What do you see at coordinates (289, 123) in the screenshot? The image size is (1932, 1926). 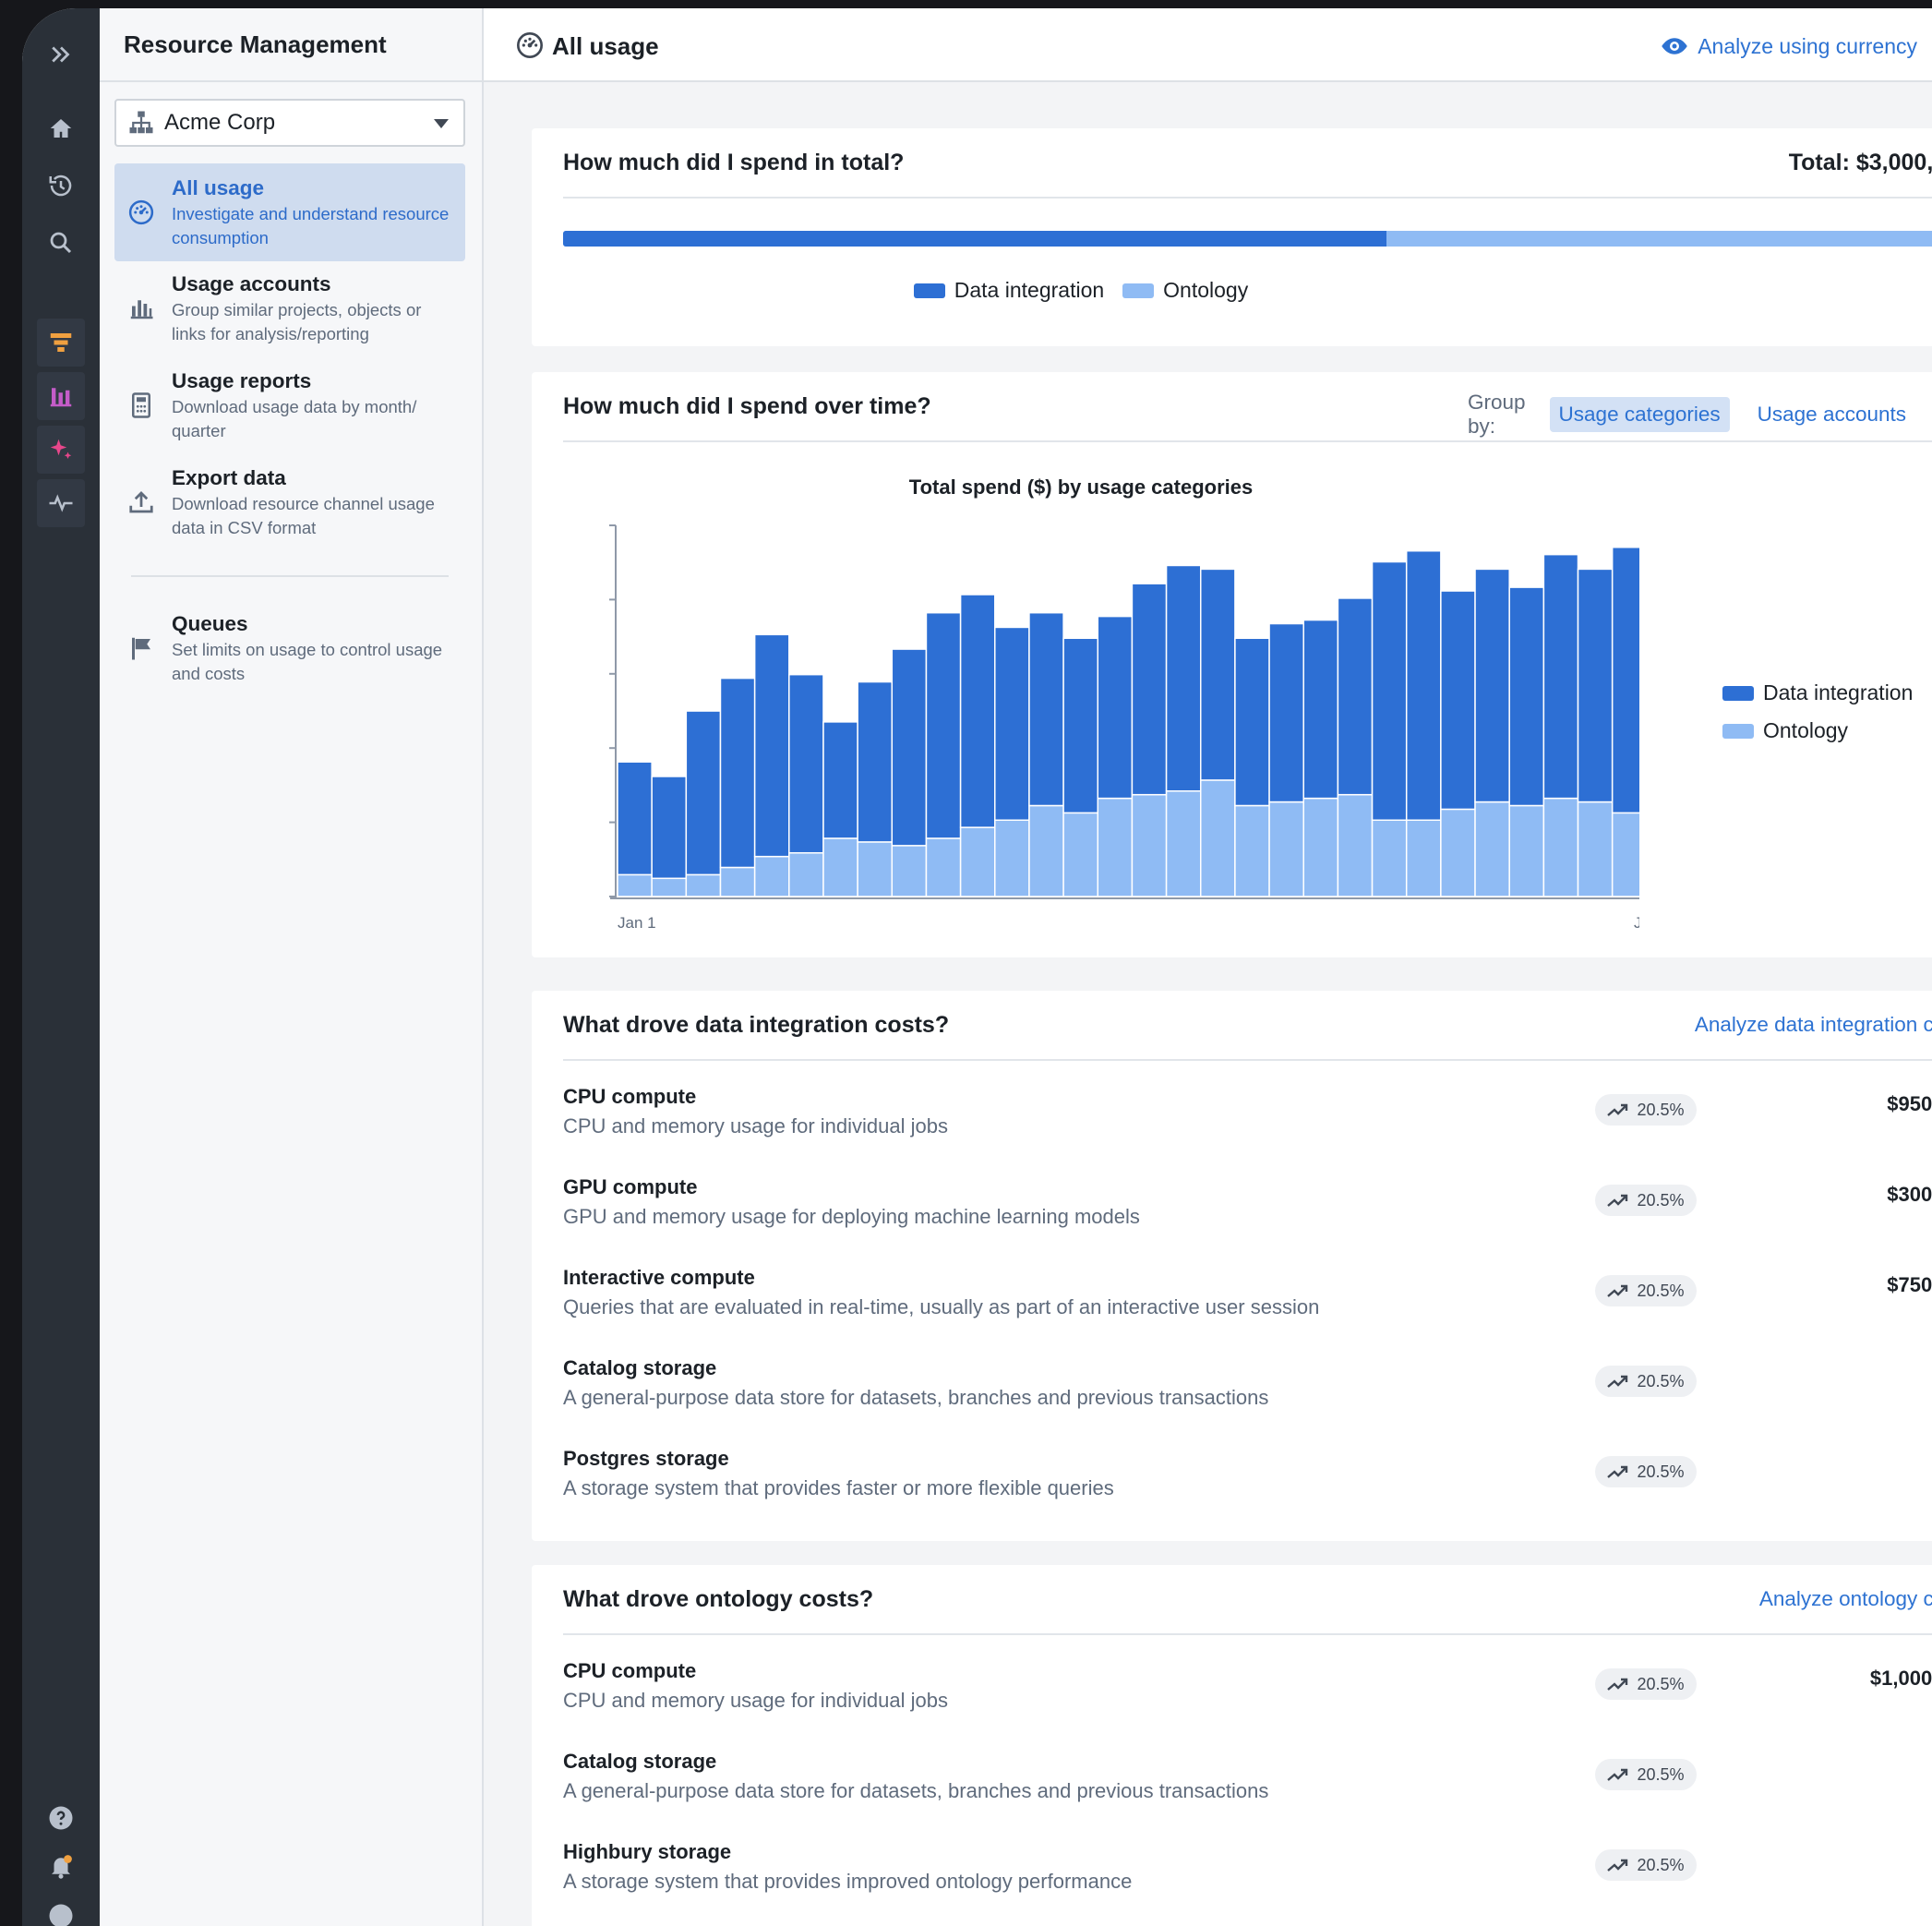 I see `org-selector: Acme Corp` at bounding box center [289, 123].